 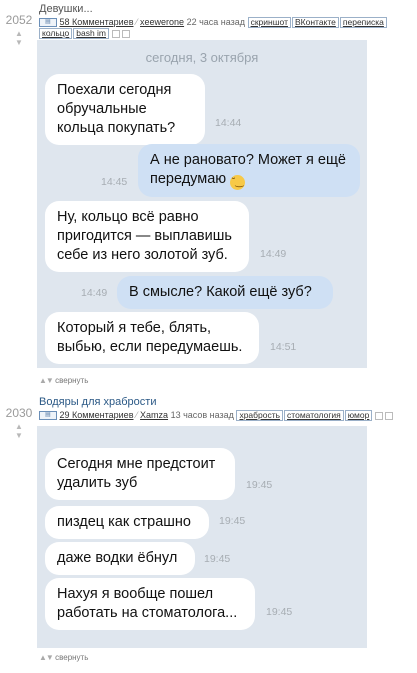 I want to click on message-bubble: В смысле? Какой ещё зуб?, so click(x=225, y=292).